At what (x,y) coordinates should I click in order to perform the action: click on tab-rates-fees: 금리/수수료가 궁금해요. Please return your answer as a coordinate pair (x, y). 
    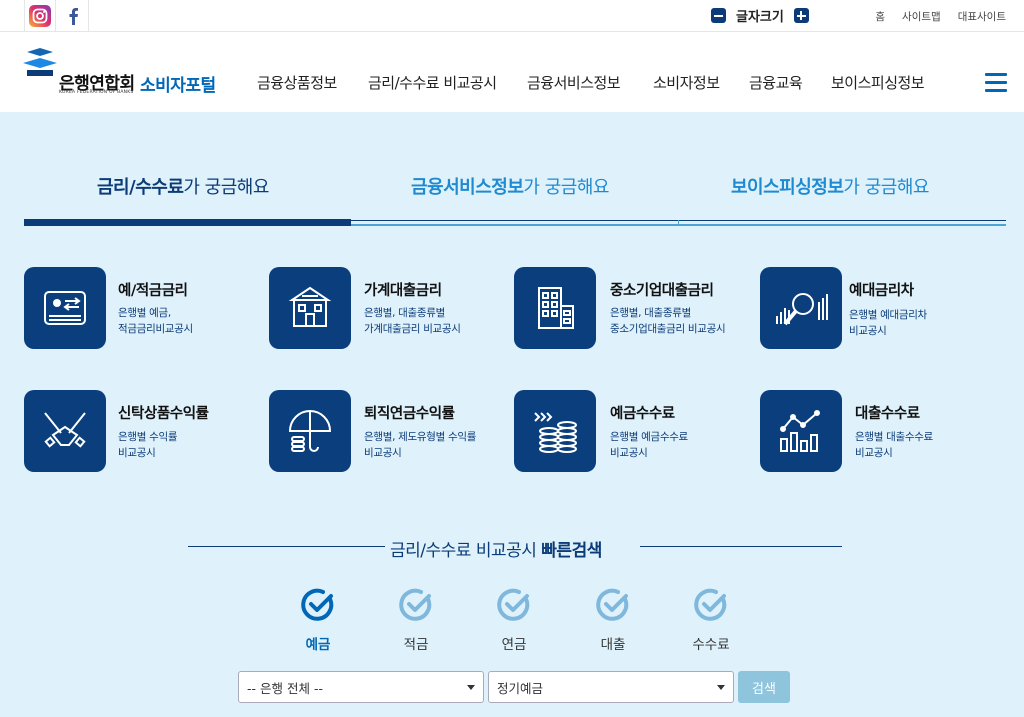
    Looking at the image, I should click on (183, 186).